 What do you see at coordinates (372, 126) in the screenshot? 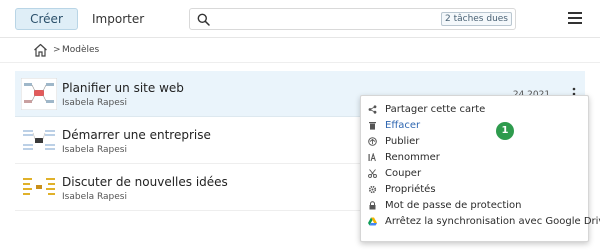
I see `trash-icon` at bounding box center [372, 126].